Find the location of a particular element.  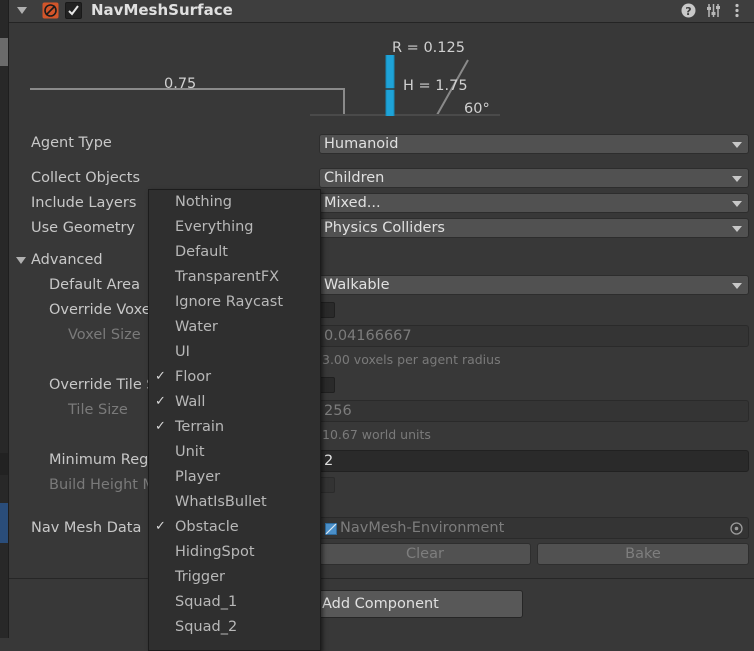

layer-menu-item: Squad_2 is located at coordinates (234, 628).